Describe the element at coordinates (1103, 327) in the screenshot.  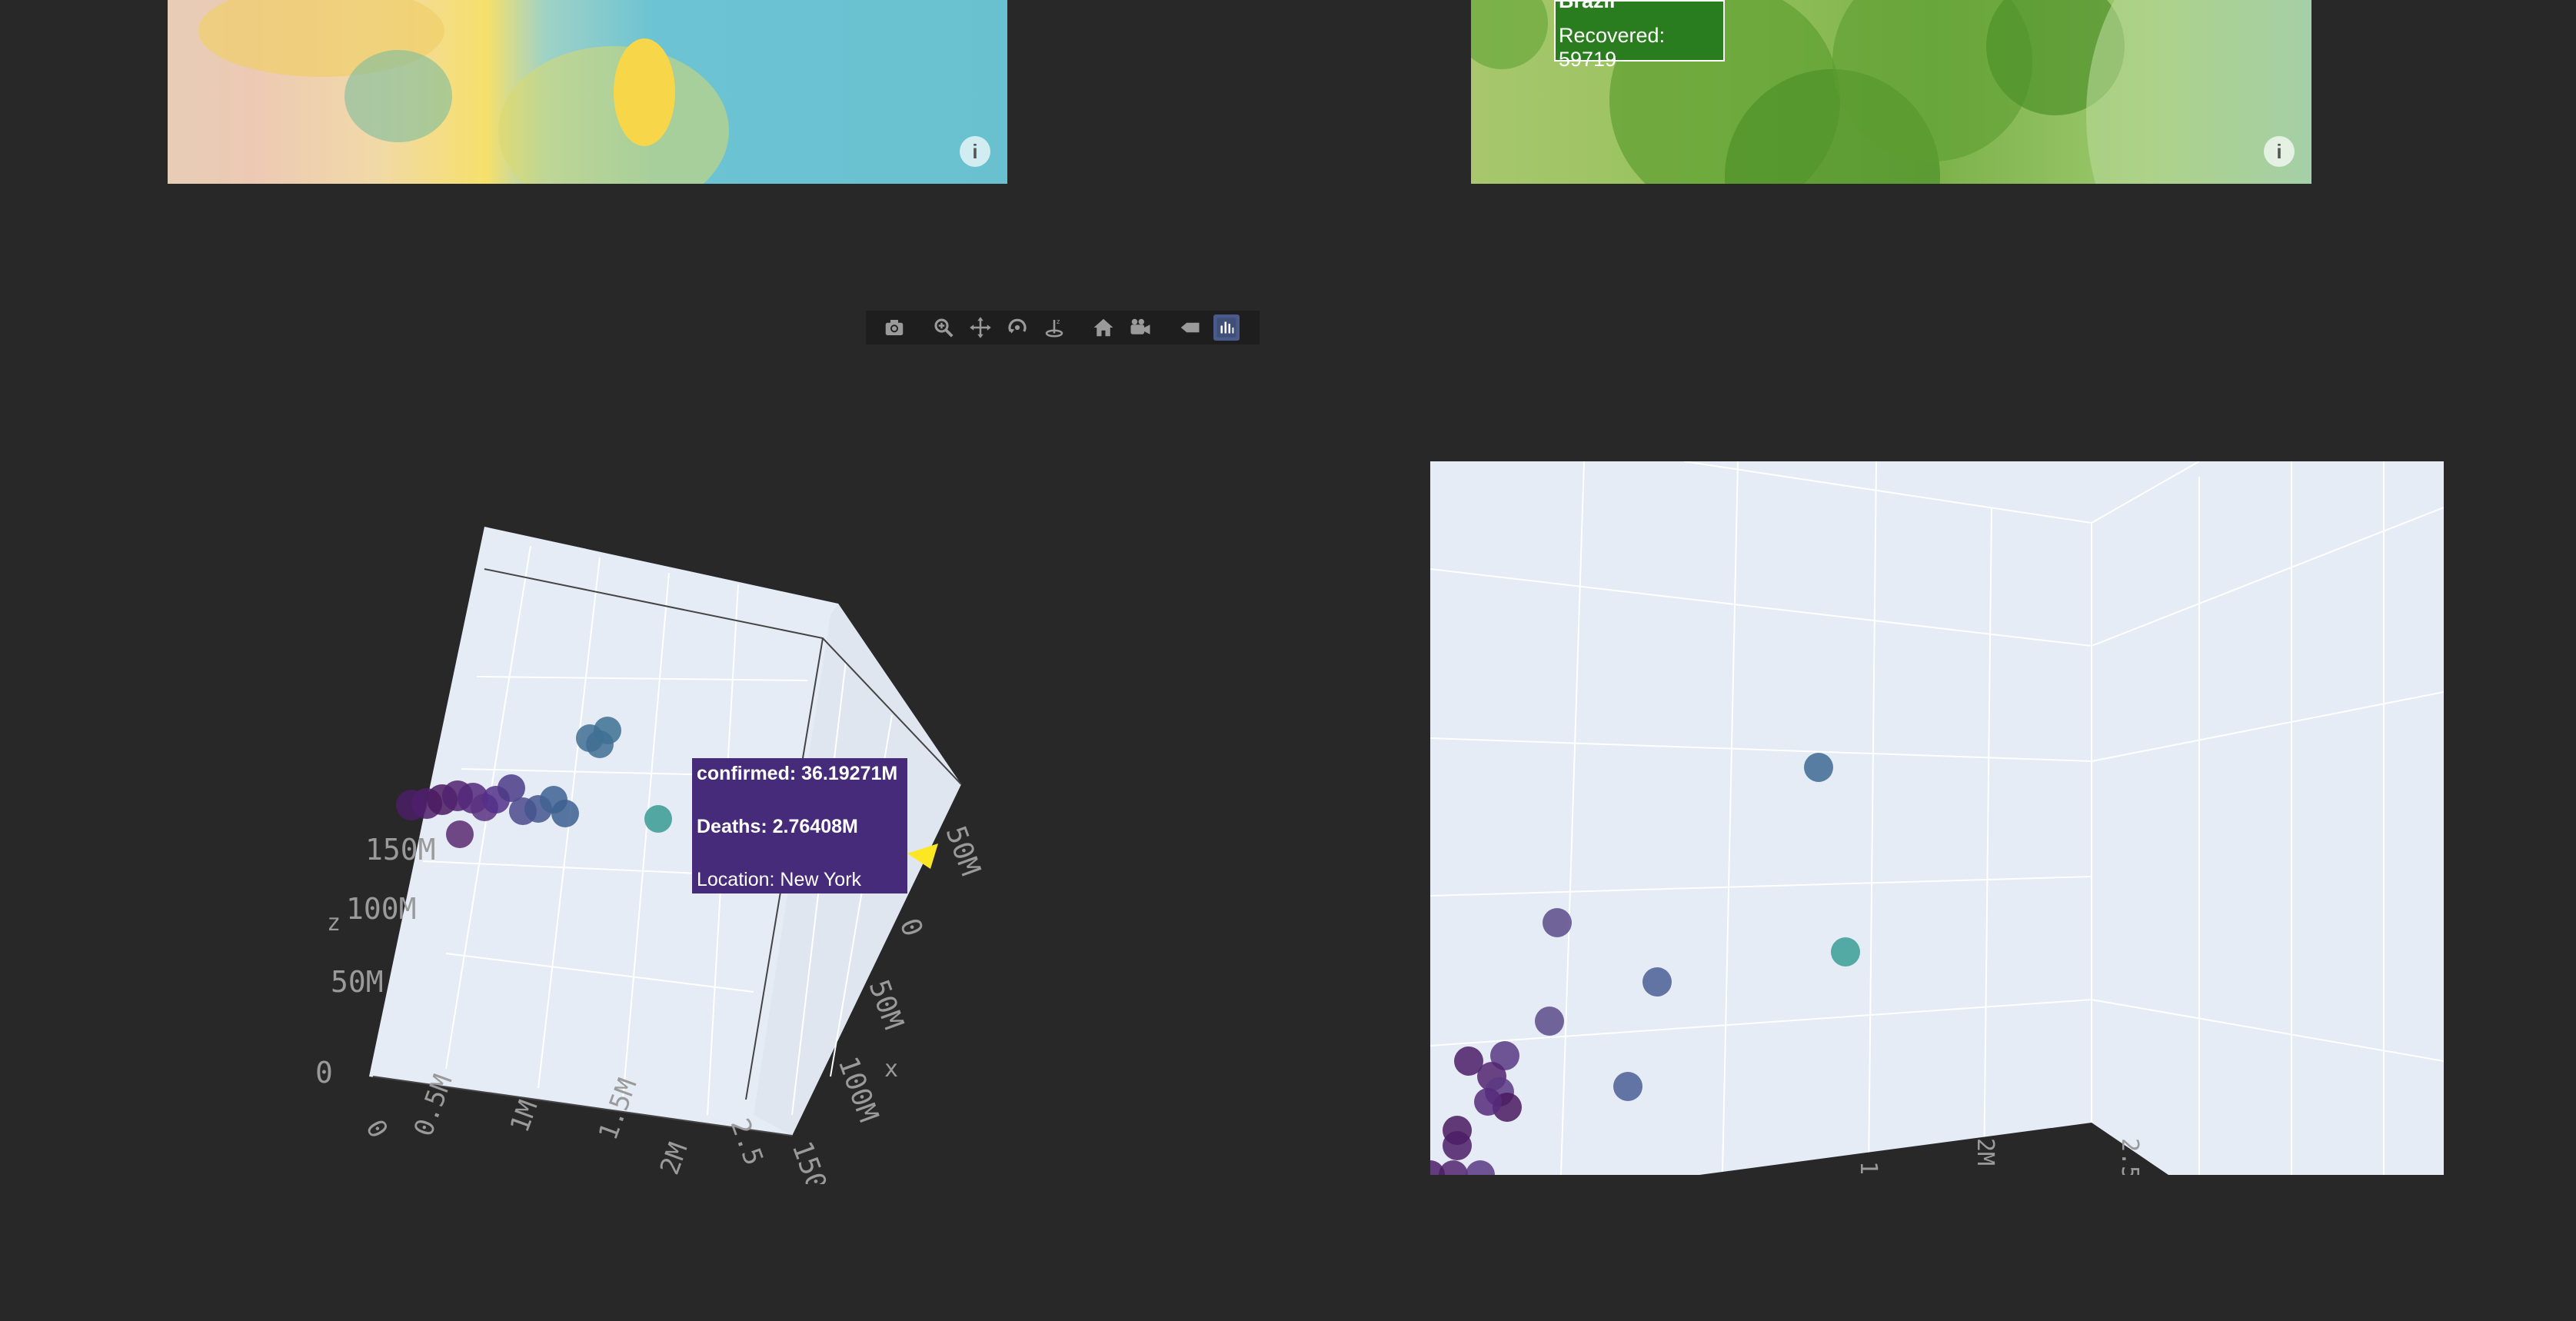
I see `home-icon` at that location.